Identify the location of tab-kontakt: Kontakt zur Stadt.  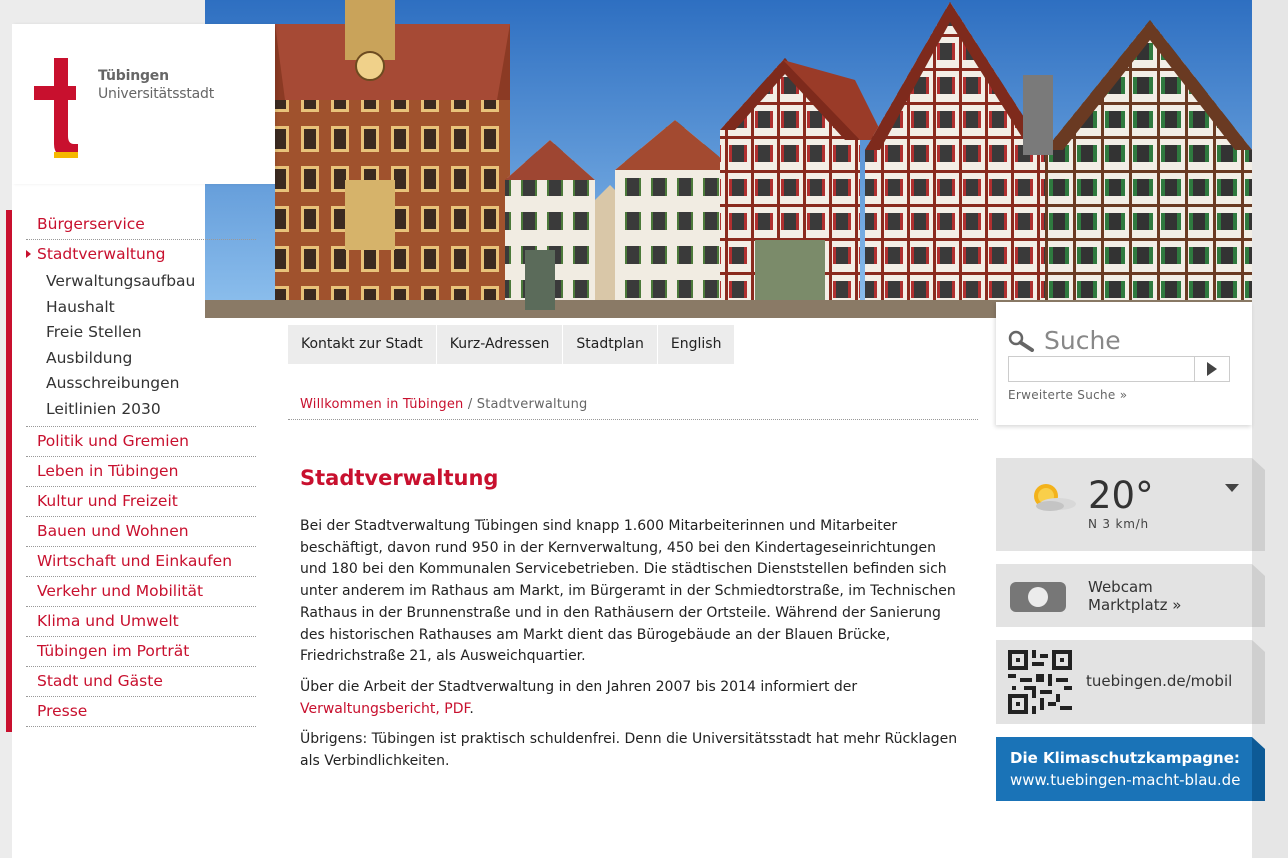
(362, 344).